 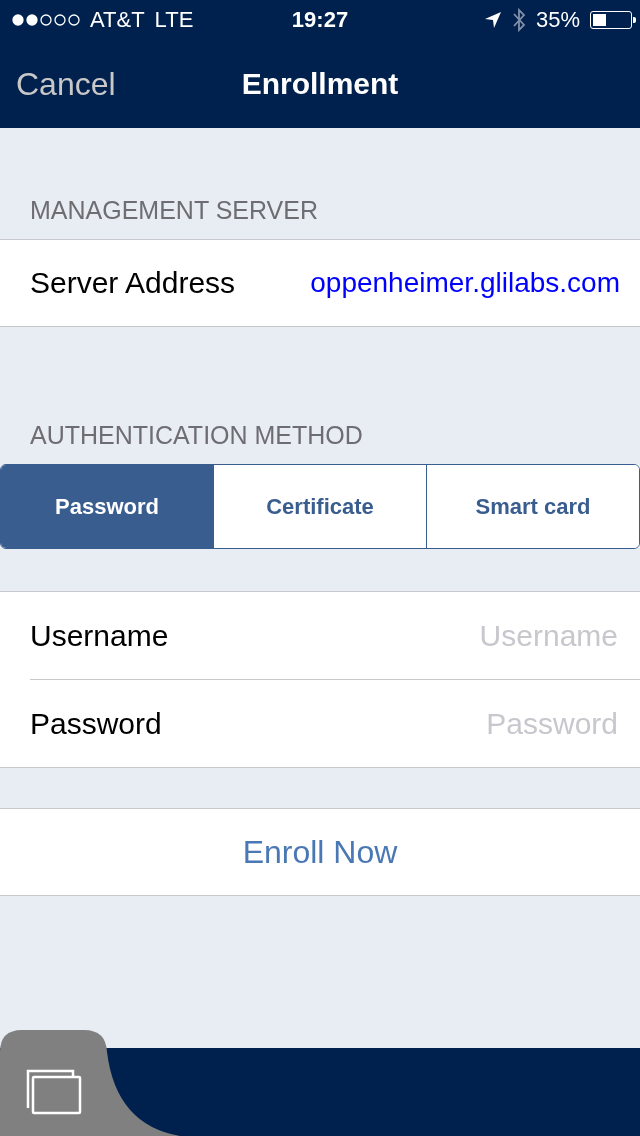 What do you see at coordinates (320, 84) in the screenshot?
I see `nav-title: Enrollment` at bounding box center [320, 84].